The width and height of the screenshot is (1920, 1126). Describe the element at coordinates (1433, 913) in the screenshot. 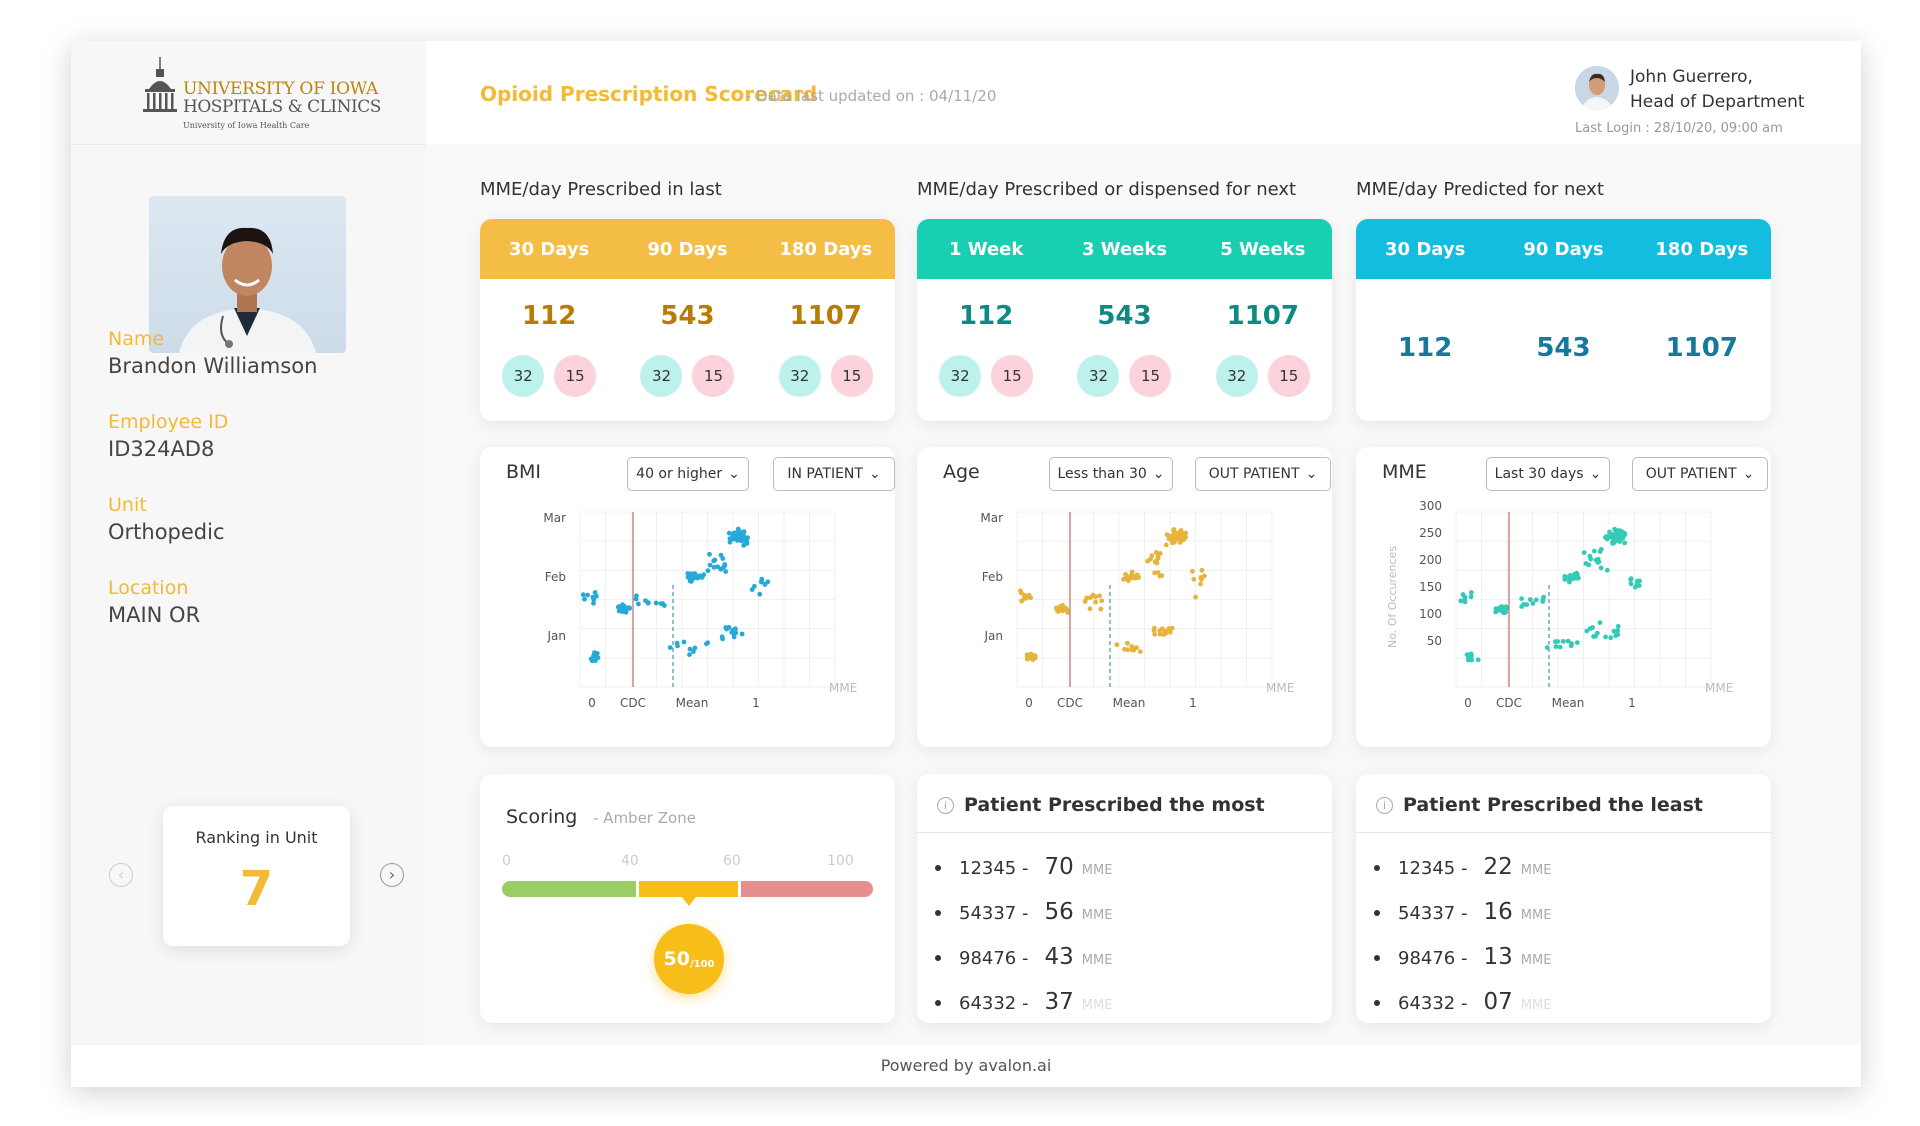

I see `patient-id: 54337 -` at that location.